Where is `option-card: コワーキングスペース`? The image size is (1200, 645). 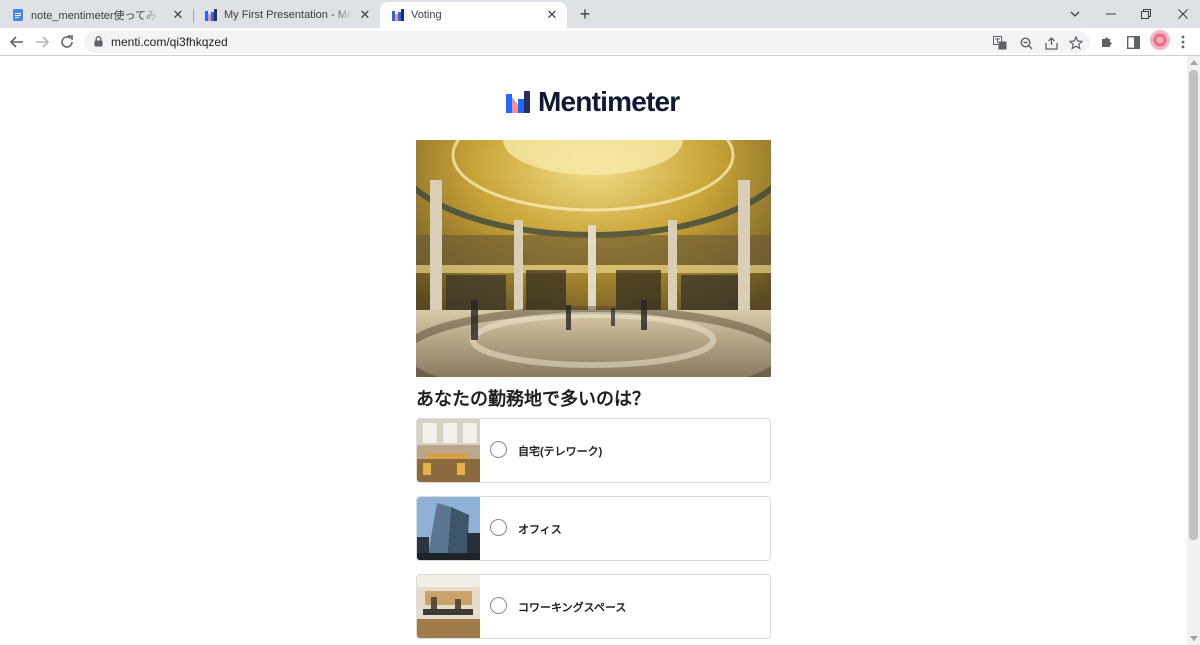 option-card: コワーキングスペース is located at coordinates (593, 606).